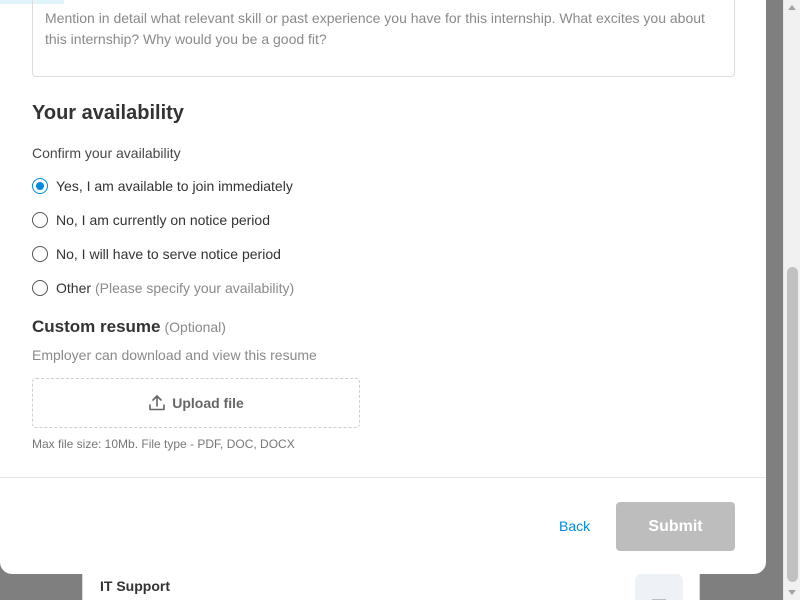 The image size is (800, 600). What do you see at coordinates (195, 327) in the screenshot?
I see `optional-label: (Optional)` at bounding box center [195, 327].